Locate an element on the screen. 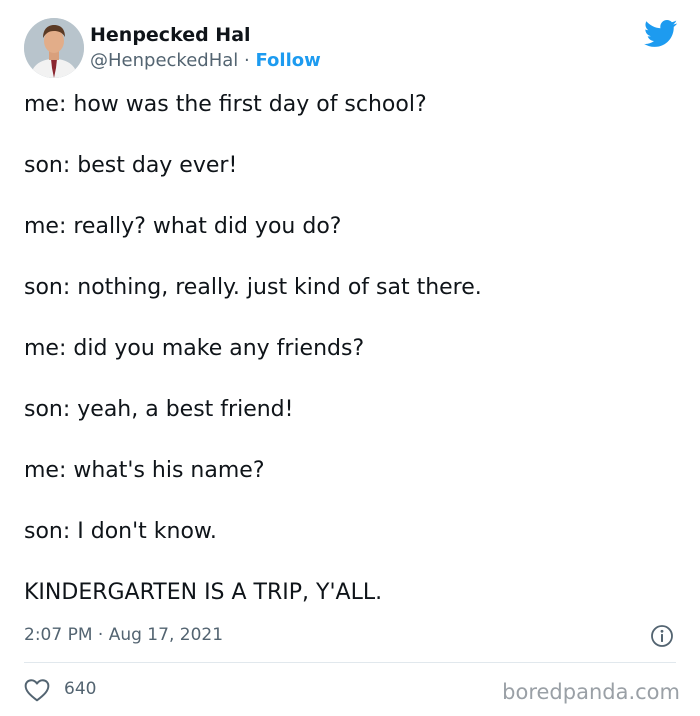 The image size is (700, 716). divider is located at coordinates (350, 662).